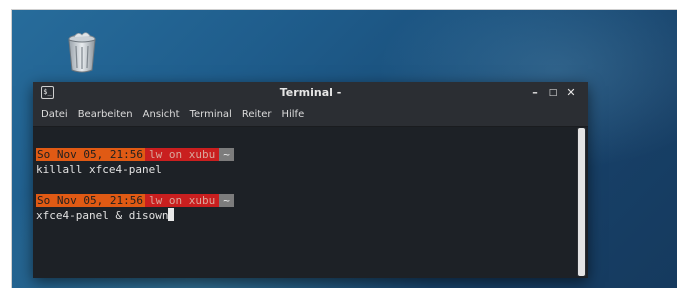 The width and height of the screenshot is (686, 288). I want to click on text-cursor, so click(171, 214).